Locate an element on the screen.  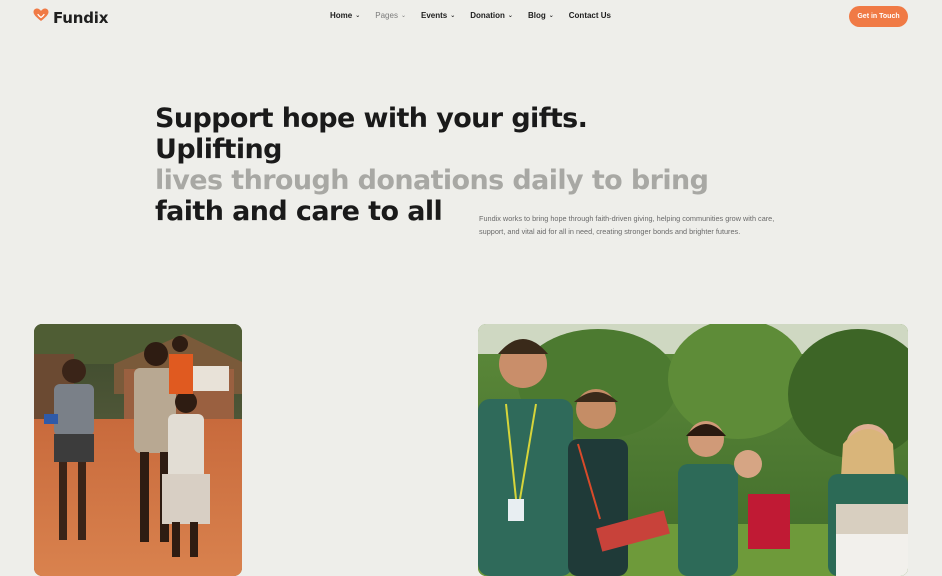
nav-item-label: Home is located at coordinates (341, 15).